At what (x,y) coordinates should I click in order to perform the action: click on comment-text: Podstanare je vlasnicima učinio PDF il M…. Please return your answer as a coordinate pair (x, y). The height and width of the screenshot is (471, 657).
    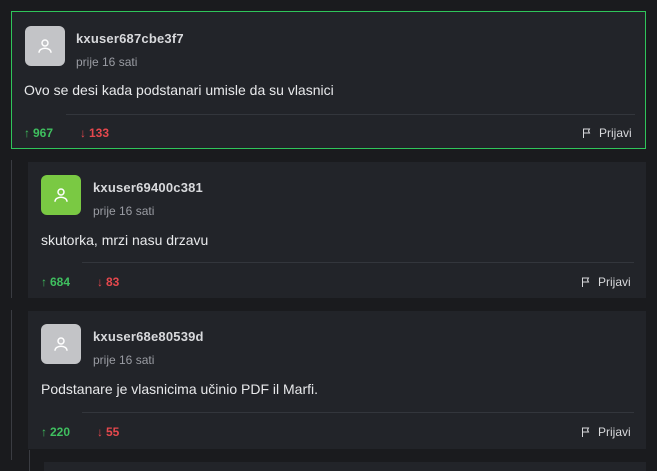
    Looking at the image, I should click on (179, 389).